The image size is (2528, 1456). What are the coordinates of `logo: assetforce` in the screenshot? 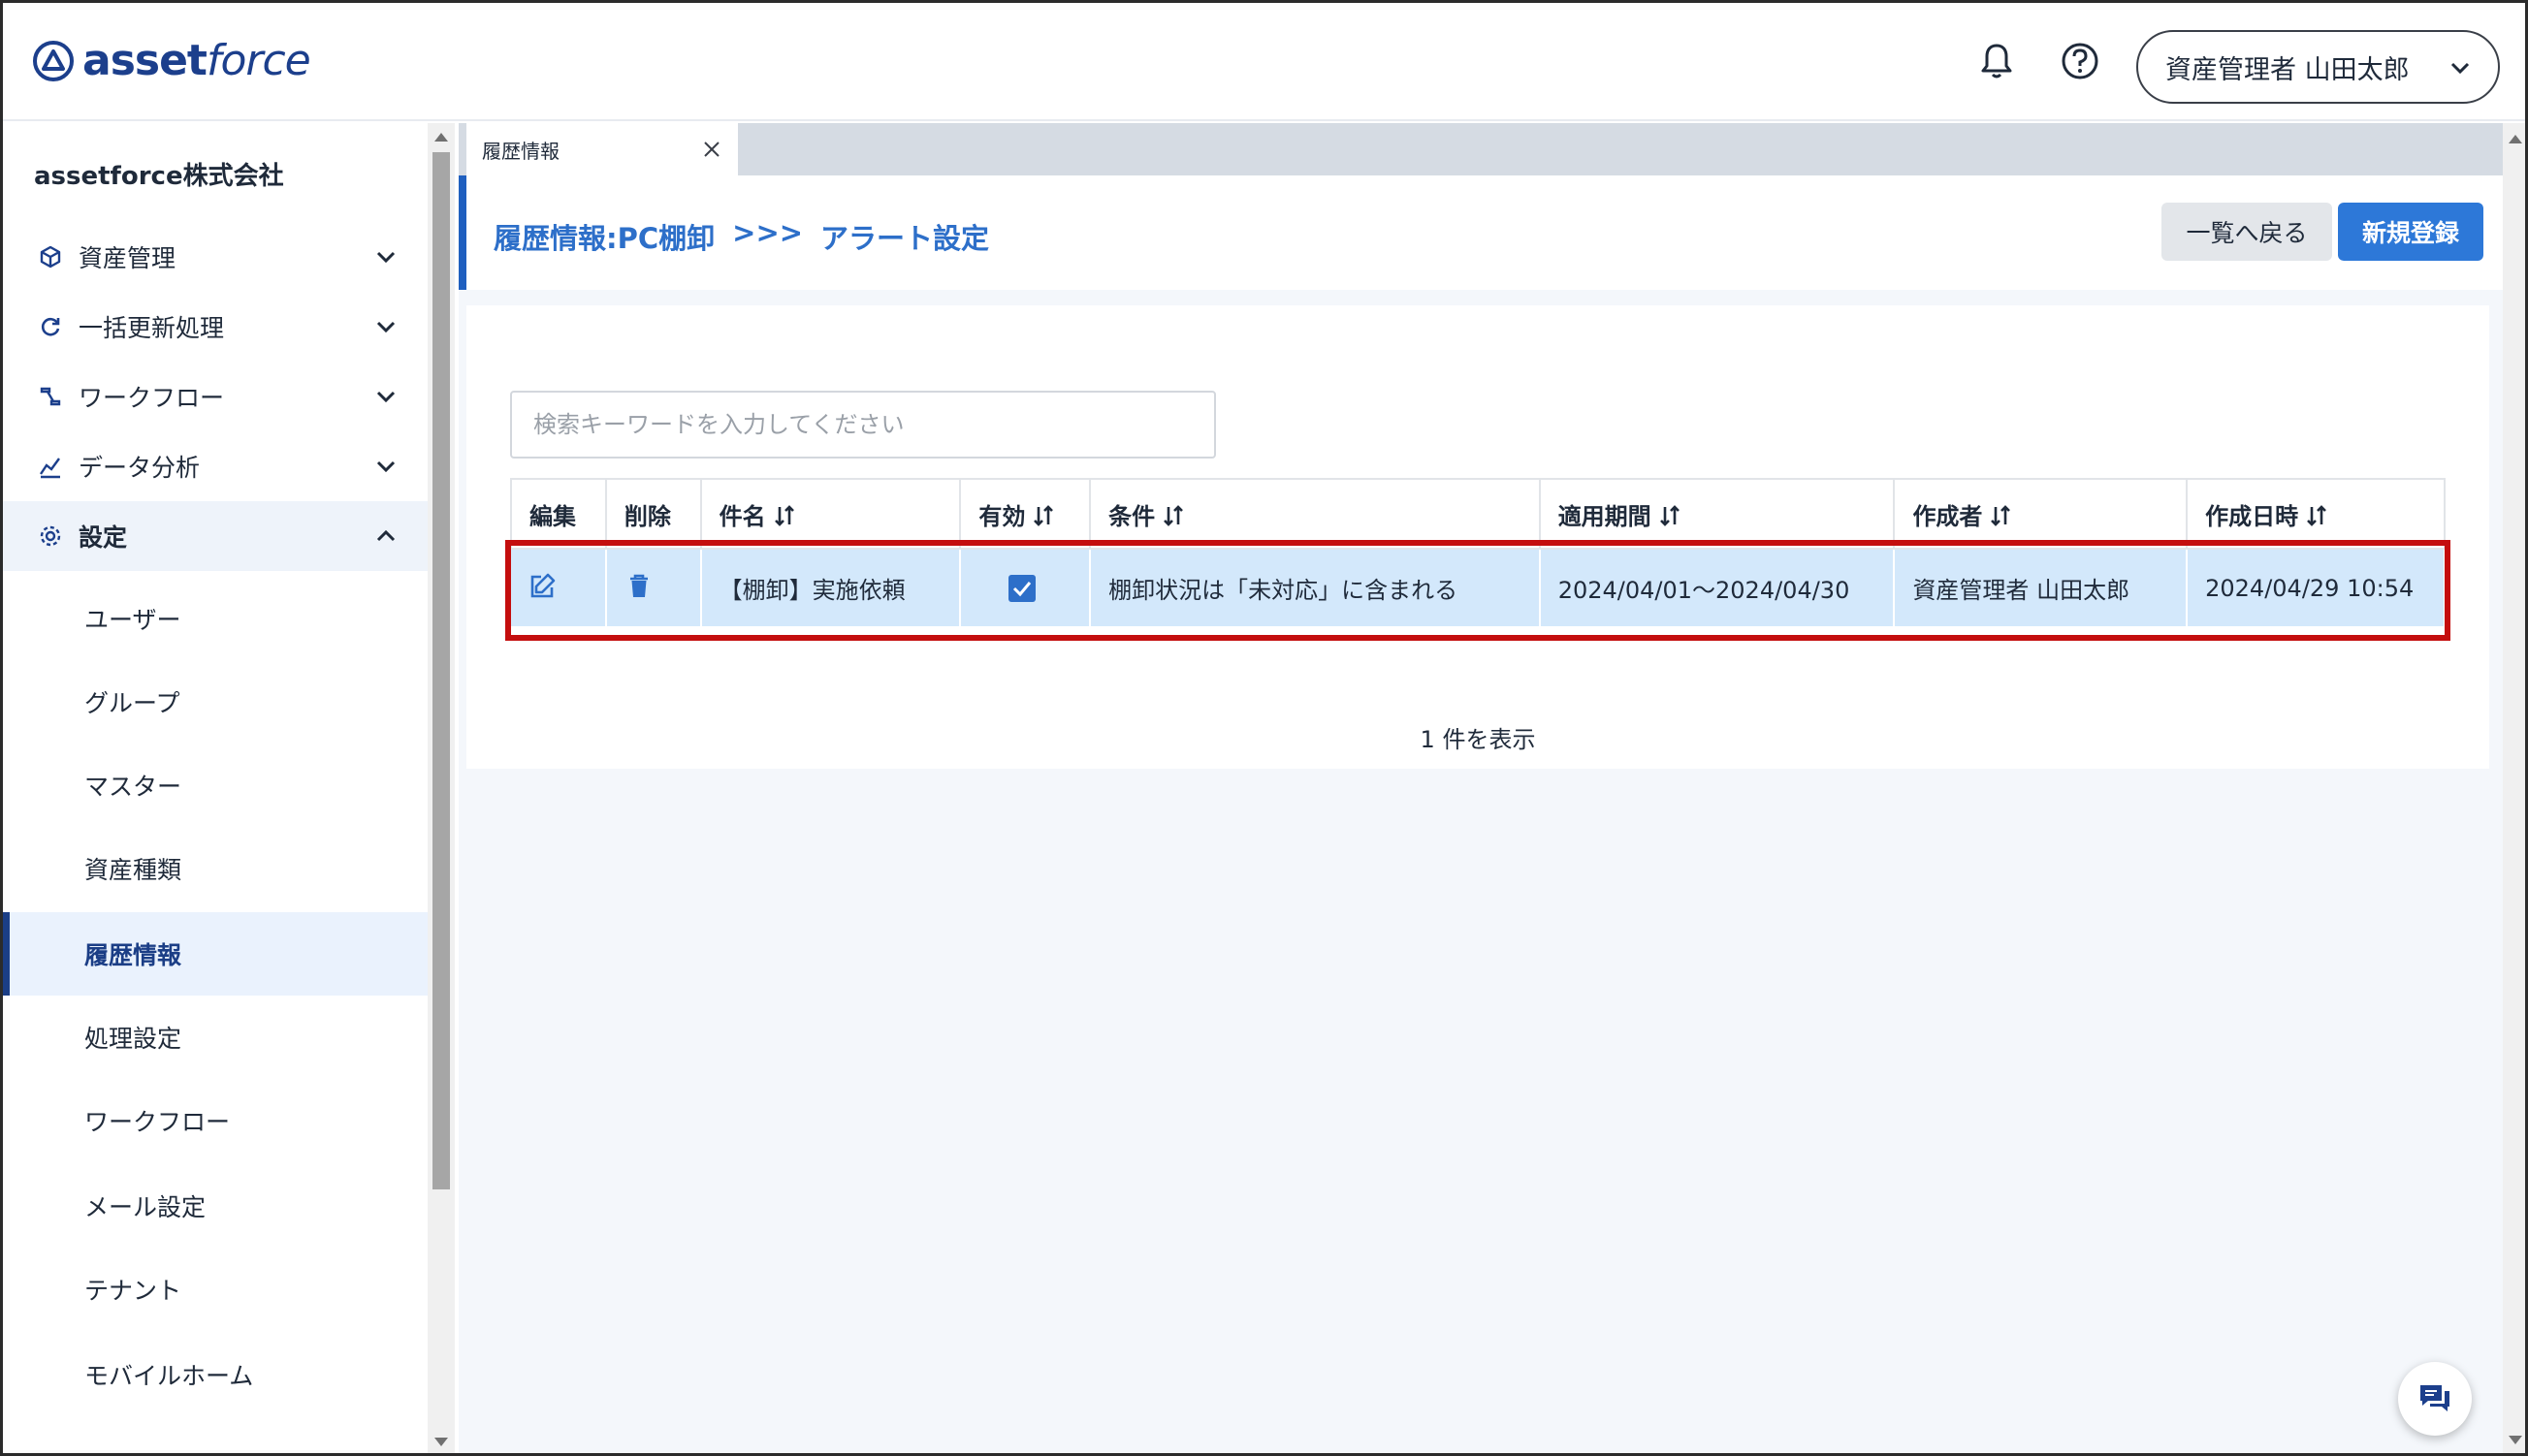 It's located at (171, 60).